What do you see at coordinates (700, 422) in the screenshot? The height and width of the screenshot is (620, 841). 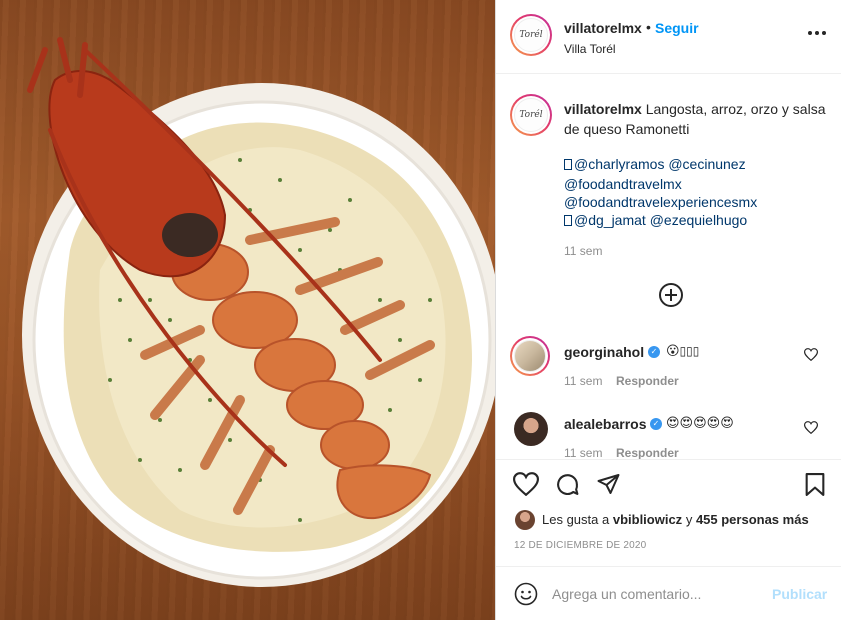 I see `comment-text: 😍😍😍😍😍` at bounding box center [700, 422].